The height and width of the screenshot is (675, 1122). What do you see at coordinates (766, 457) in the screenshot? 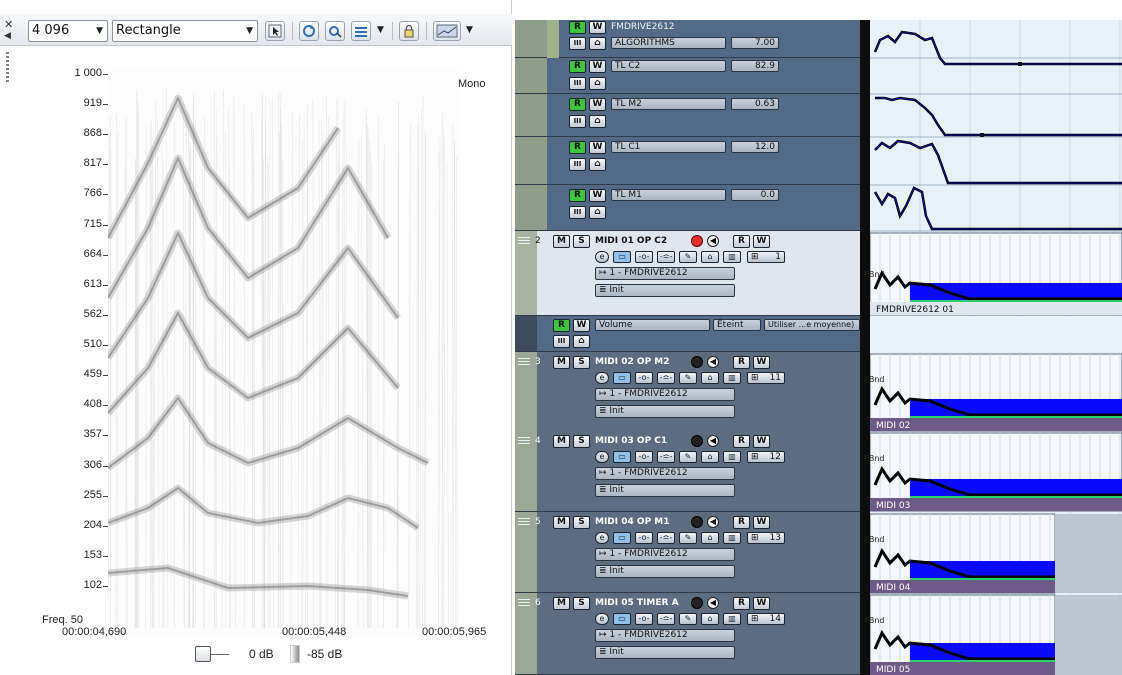
I see `midi-channel-field: ⊞ 12` at bounding box center [766, 457].